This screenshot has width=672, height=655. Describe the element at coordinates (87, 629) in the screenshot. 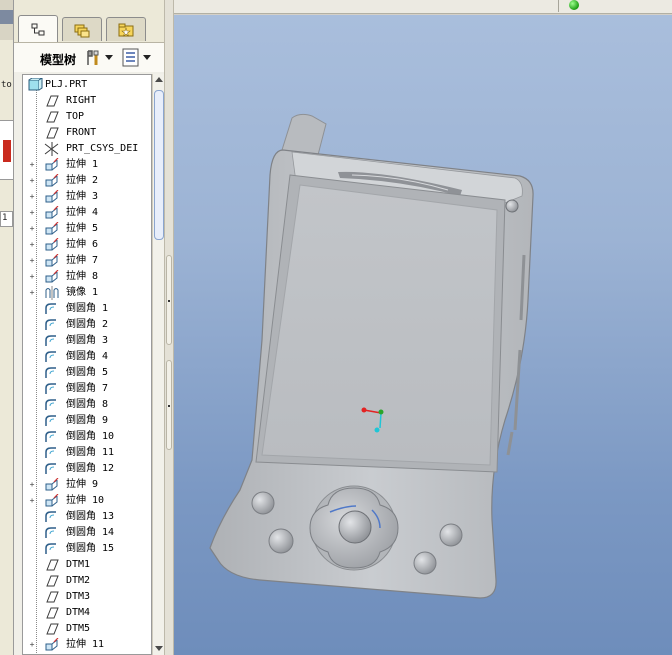

I see `tree-item: DTM5` at that location.